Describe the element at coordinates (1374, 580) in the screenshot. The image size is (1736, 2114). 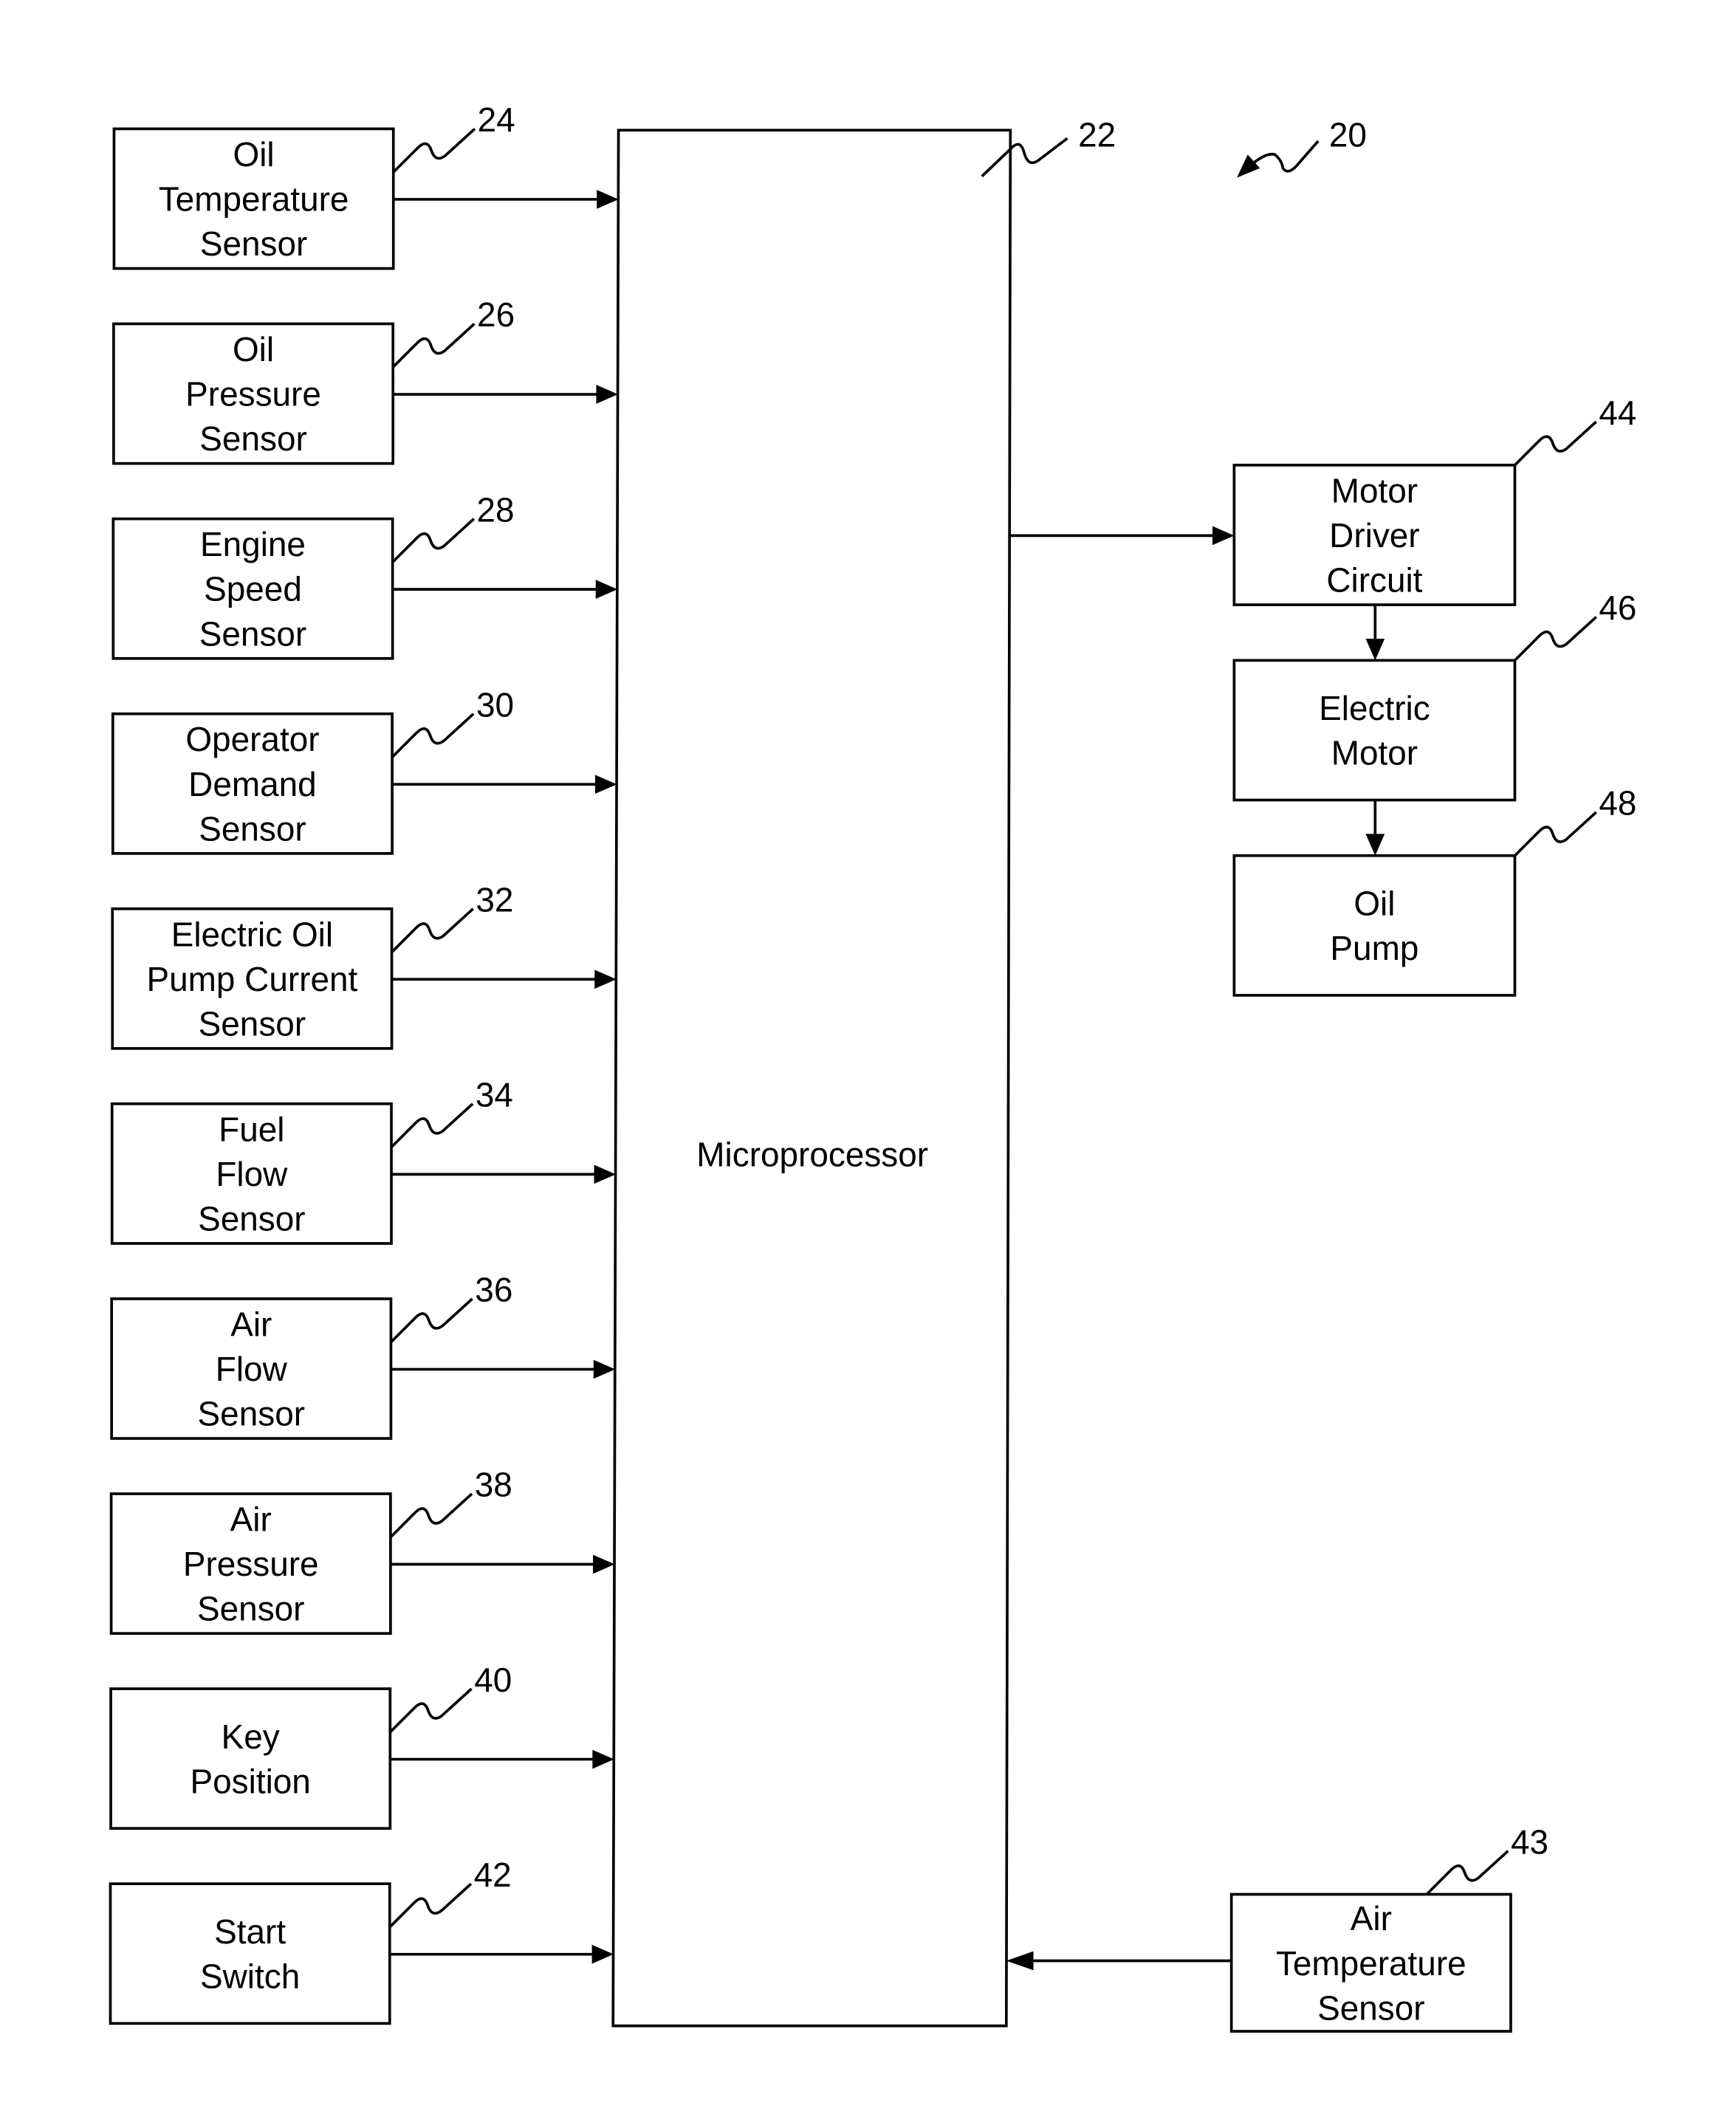
I see `block-label-line: Circuit` at that location.